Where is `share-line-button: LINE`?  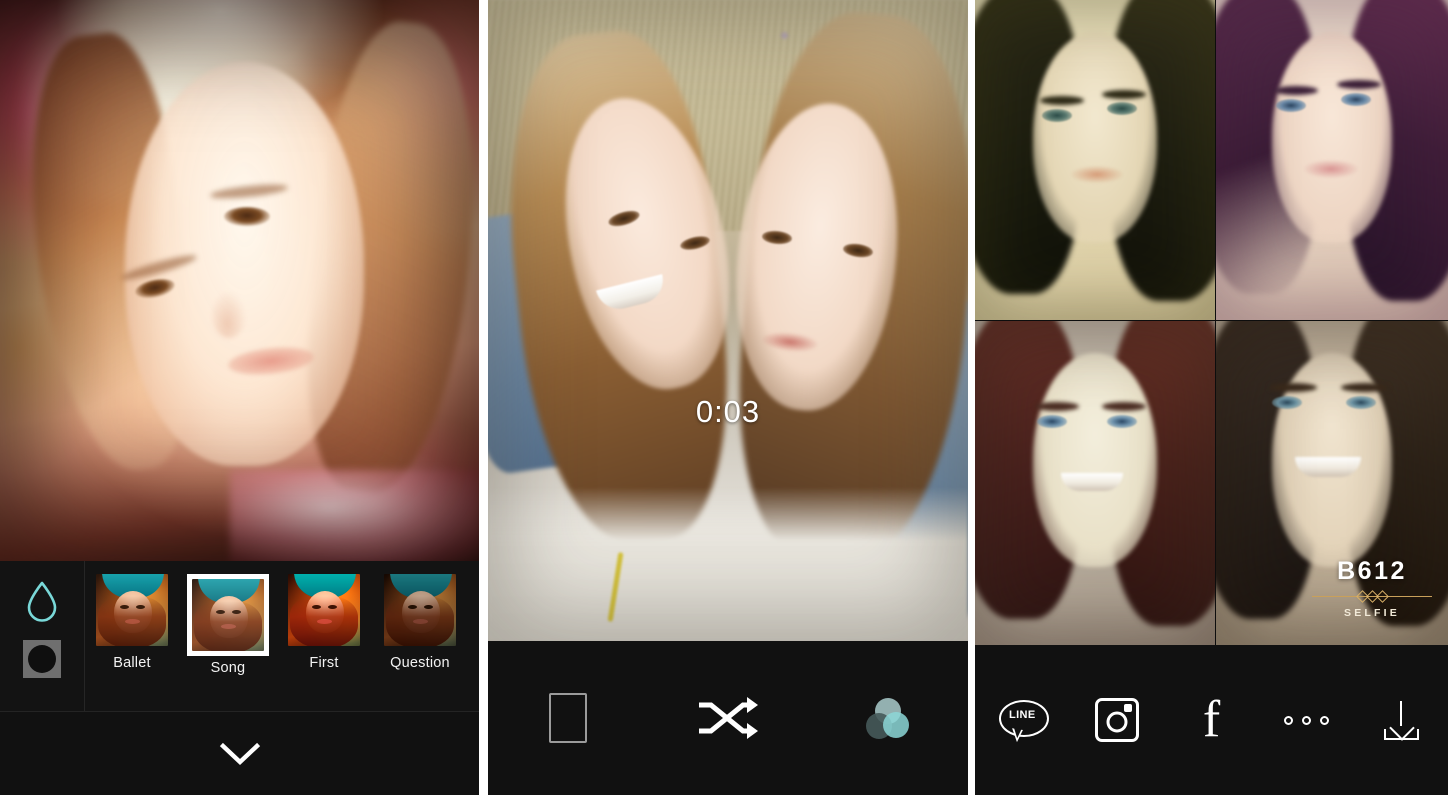 share-line-button: LINE is located at coordinates (1022, 721).